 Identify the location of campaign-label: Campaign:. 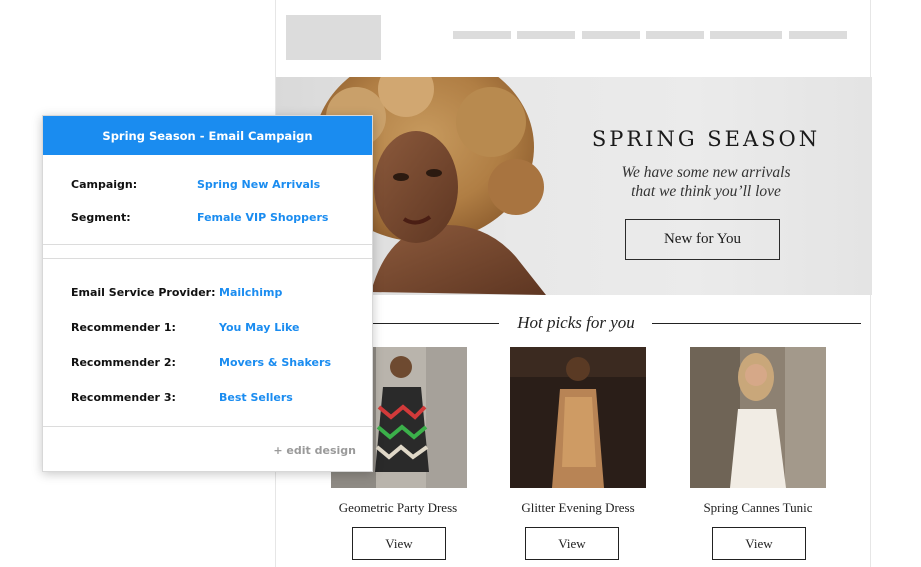
(104, 184).